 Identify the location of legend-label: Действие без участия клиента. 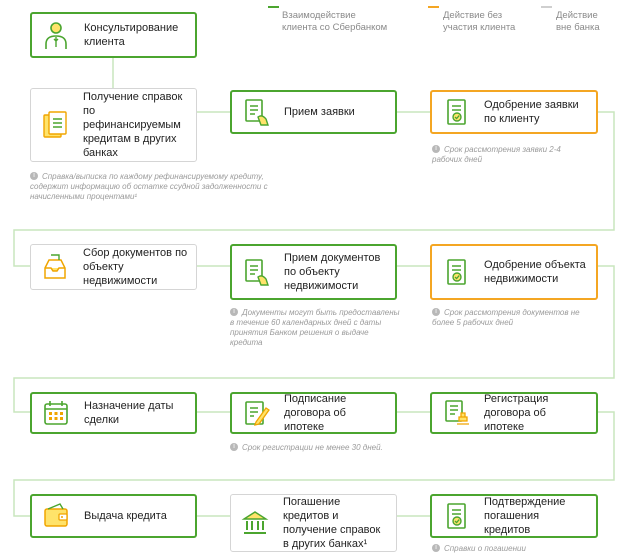
(479, 21).